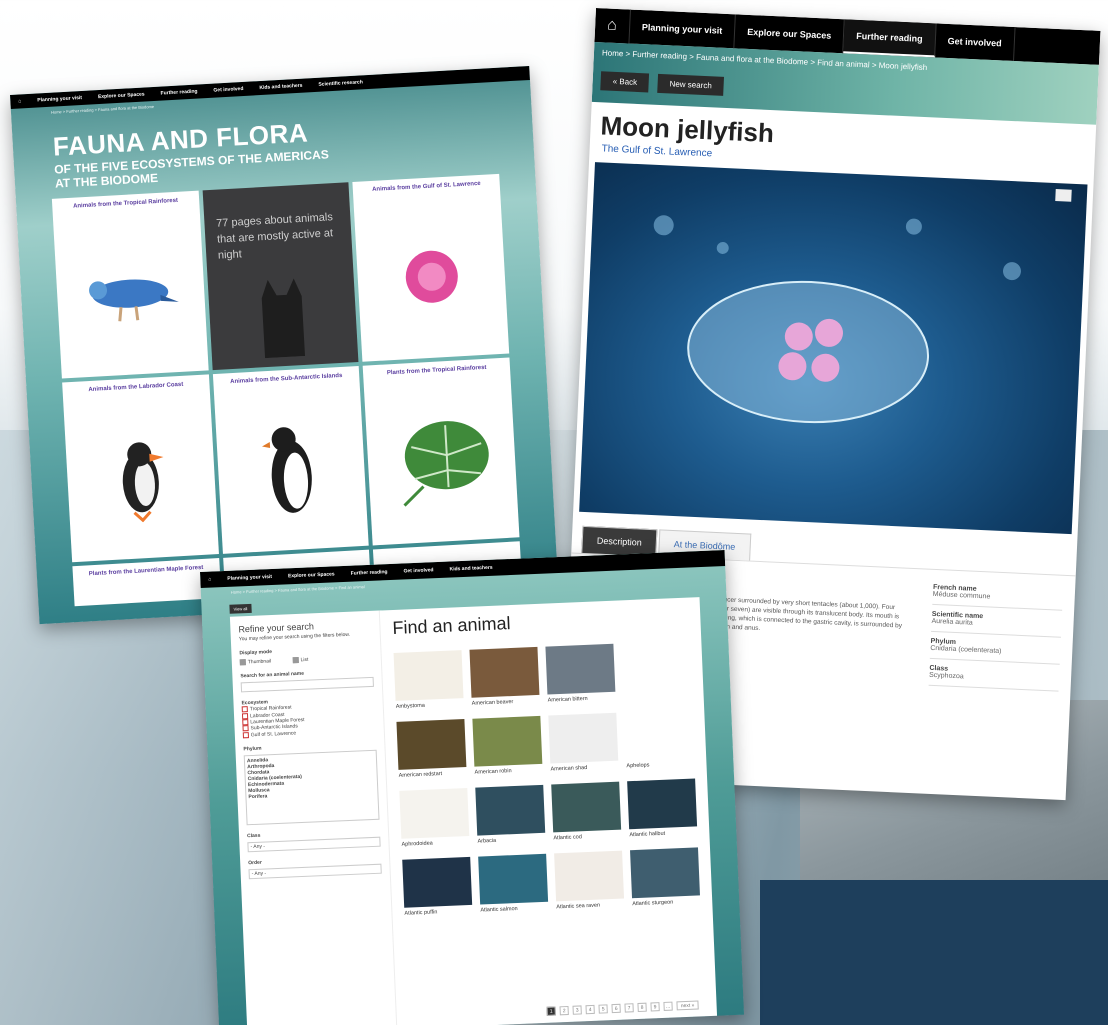  What do you see at coordinates (426, 186) in the screenshot?
I see `tile-label: Animals from the Gulf of St. Lawrence` at bounding box center [426, 186].